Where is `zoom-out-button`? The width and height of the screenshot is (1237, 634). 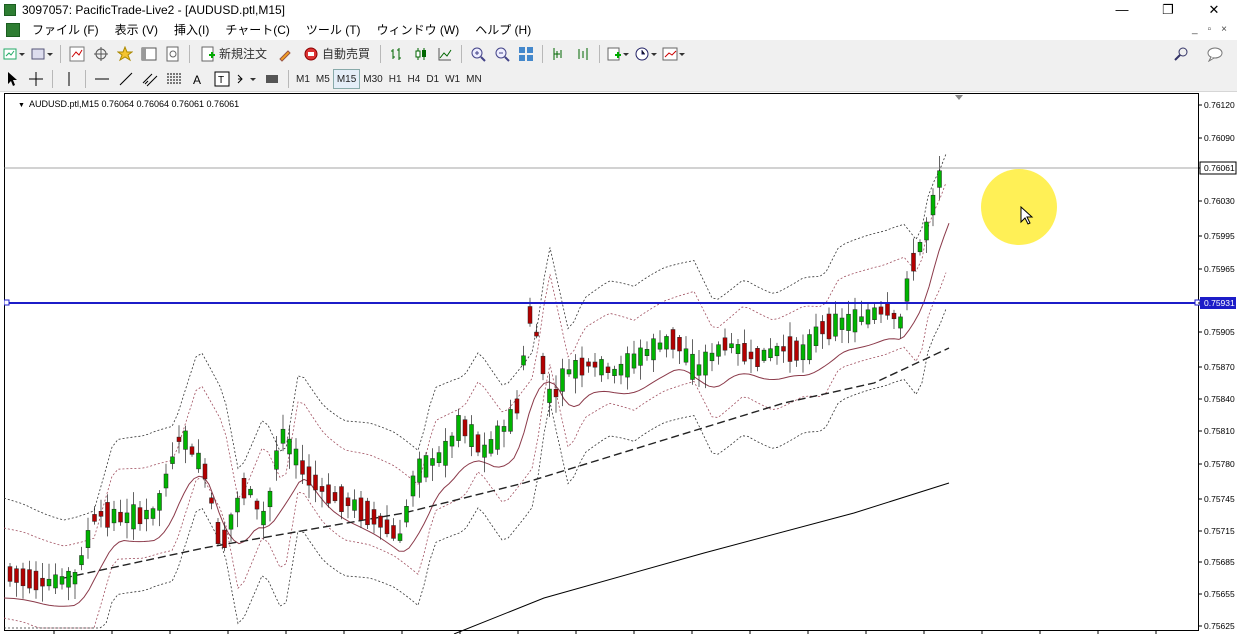
zoom-out-button is located at coordinates (502, 54).